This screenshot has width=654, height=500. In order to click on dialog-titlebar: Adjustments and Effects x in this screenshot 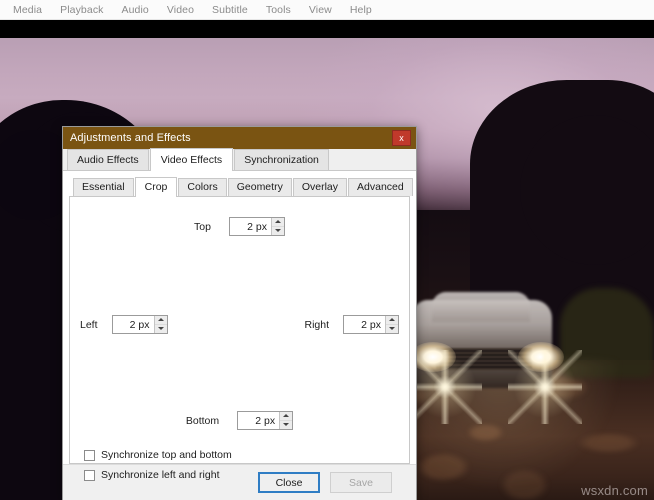, I will do `click(239, 138)`.